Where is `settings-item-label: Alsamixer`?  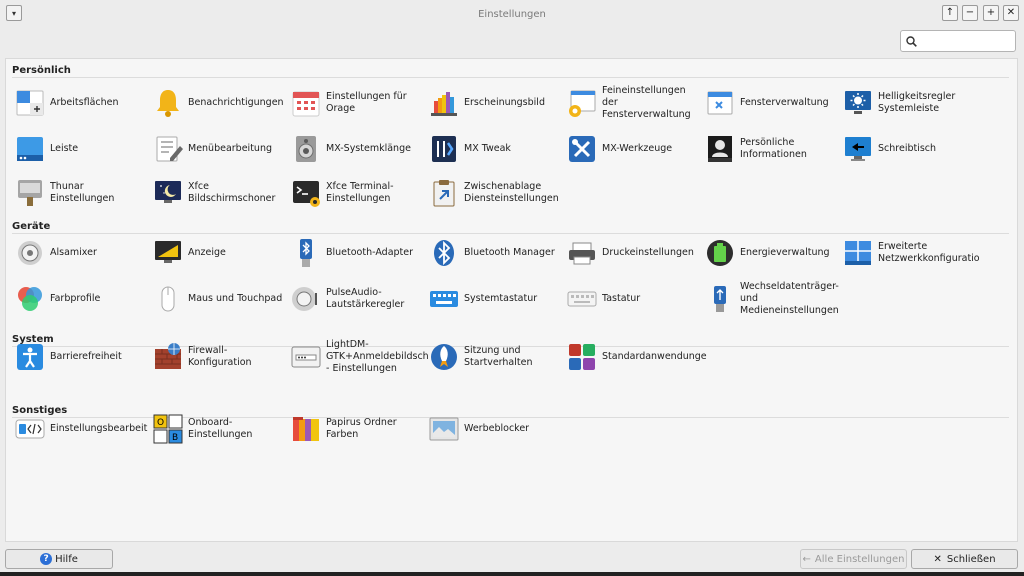
settings-item-label: Alsamixer is located at coordinates (73, 252).